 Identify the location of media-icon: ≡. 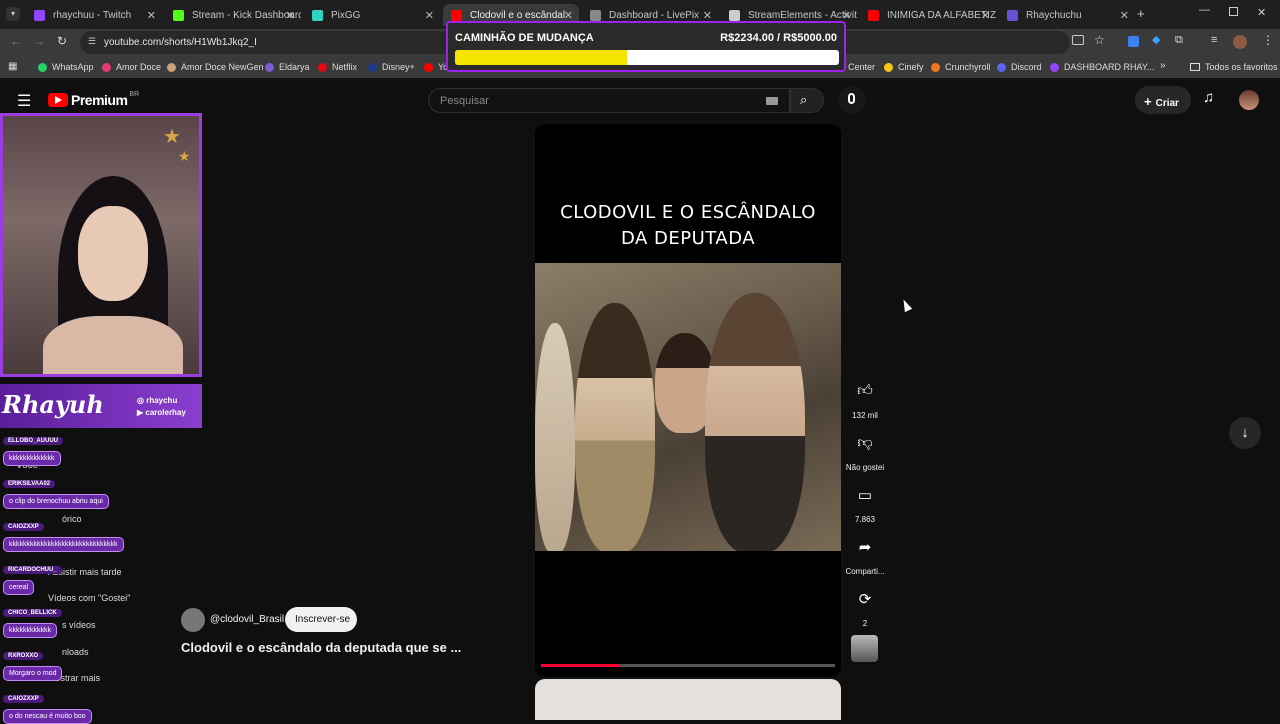
(1214, 40).